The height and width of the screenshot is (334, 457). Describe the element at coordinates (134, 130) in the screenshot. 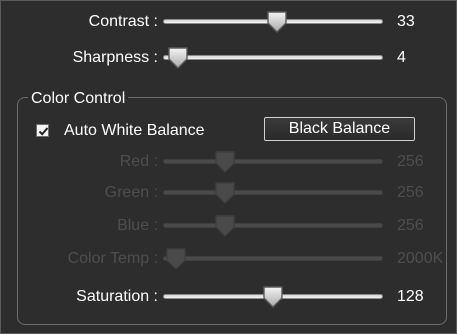

I see `auto-white-balance-label: Auto White Balance` at that location.